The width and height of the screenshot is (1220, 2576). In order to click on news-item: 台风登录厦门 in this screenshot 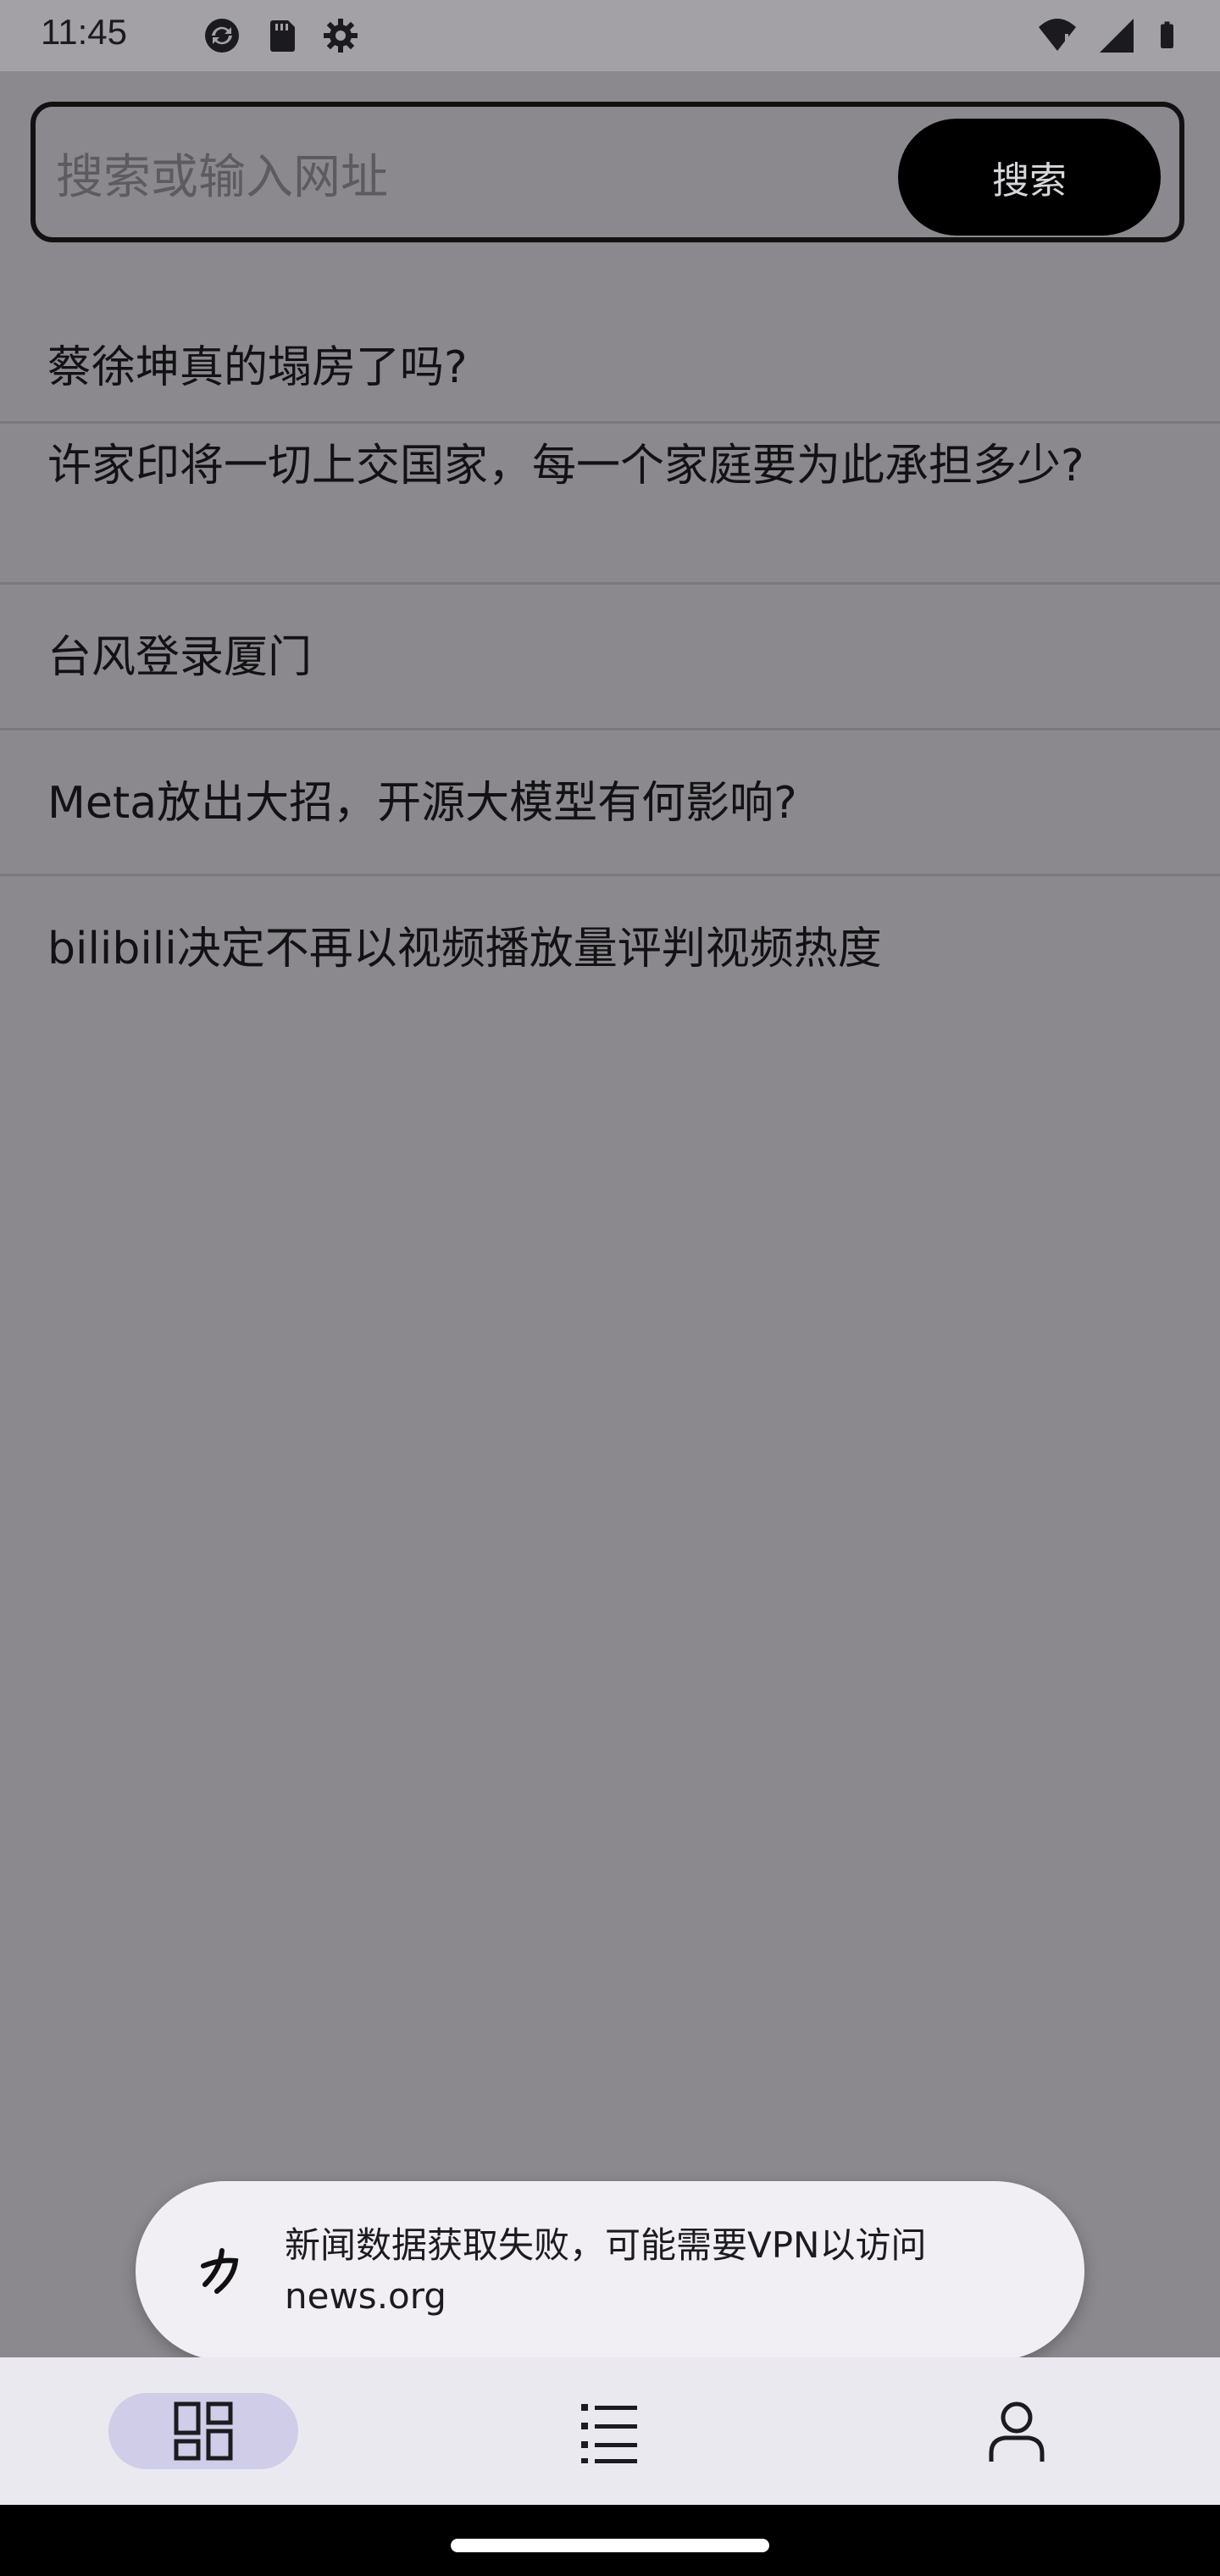, I will do `click(610, 658)`.